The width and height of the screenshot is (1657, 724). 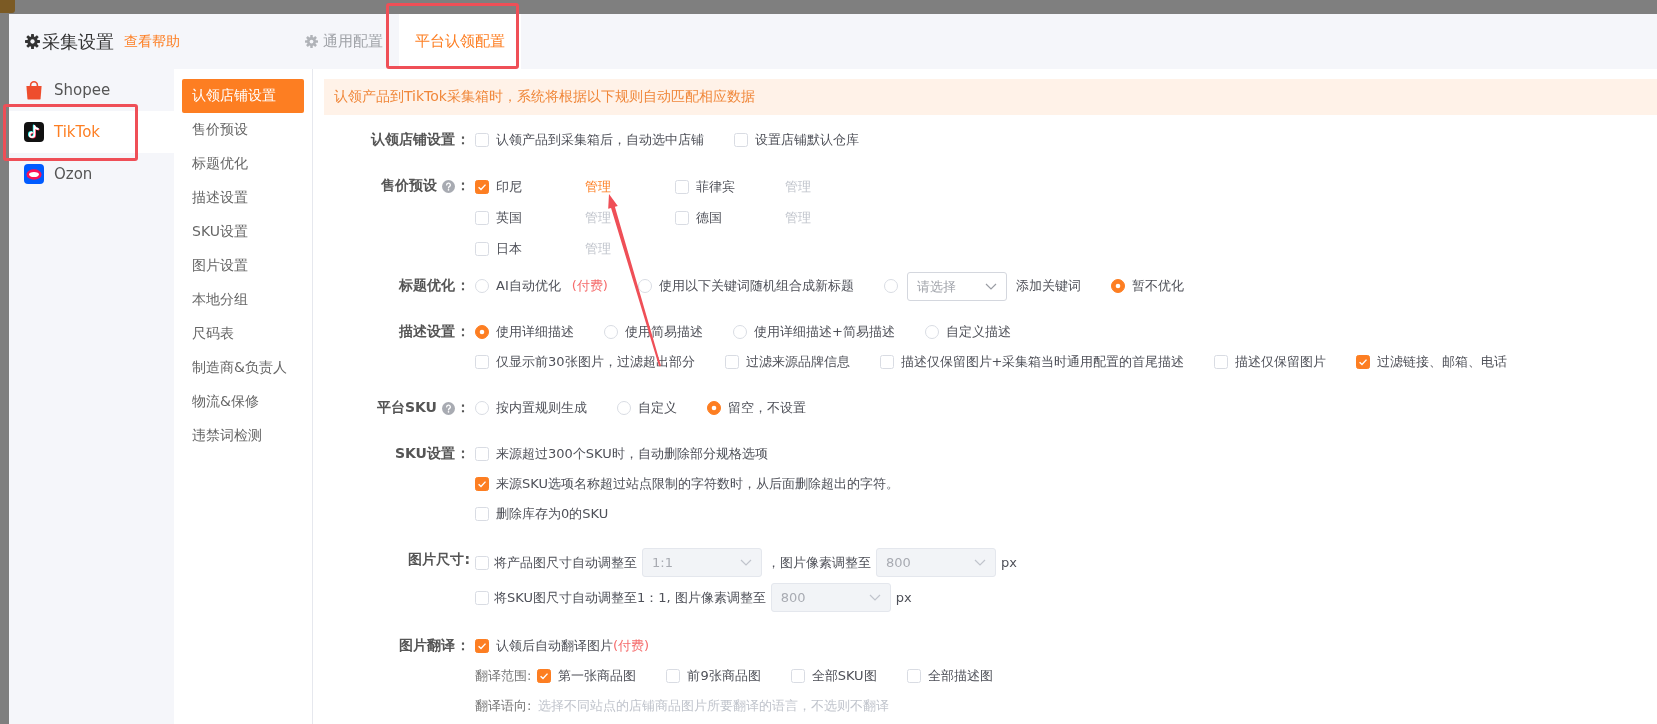 What do you see at coordinates (243, 266) in the screenshot?
I see `nav-item: 图片设置` at bounding box center [243, 266].